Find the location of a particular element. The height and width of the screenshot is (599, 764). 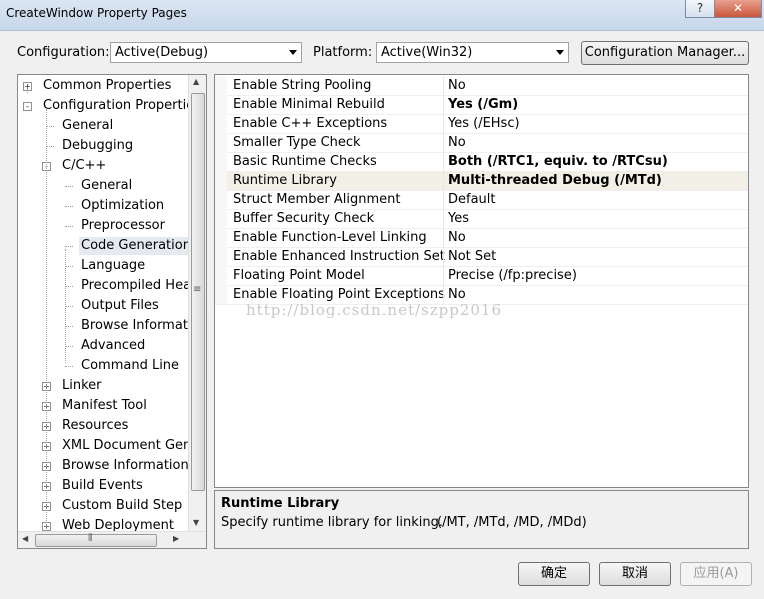

tree-item: Common Properties is located at coordinates (107, 86).